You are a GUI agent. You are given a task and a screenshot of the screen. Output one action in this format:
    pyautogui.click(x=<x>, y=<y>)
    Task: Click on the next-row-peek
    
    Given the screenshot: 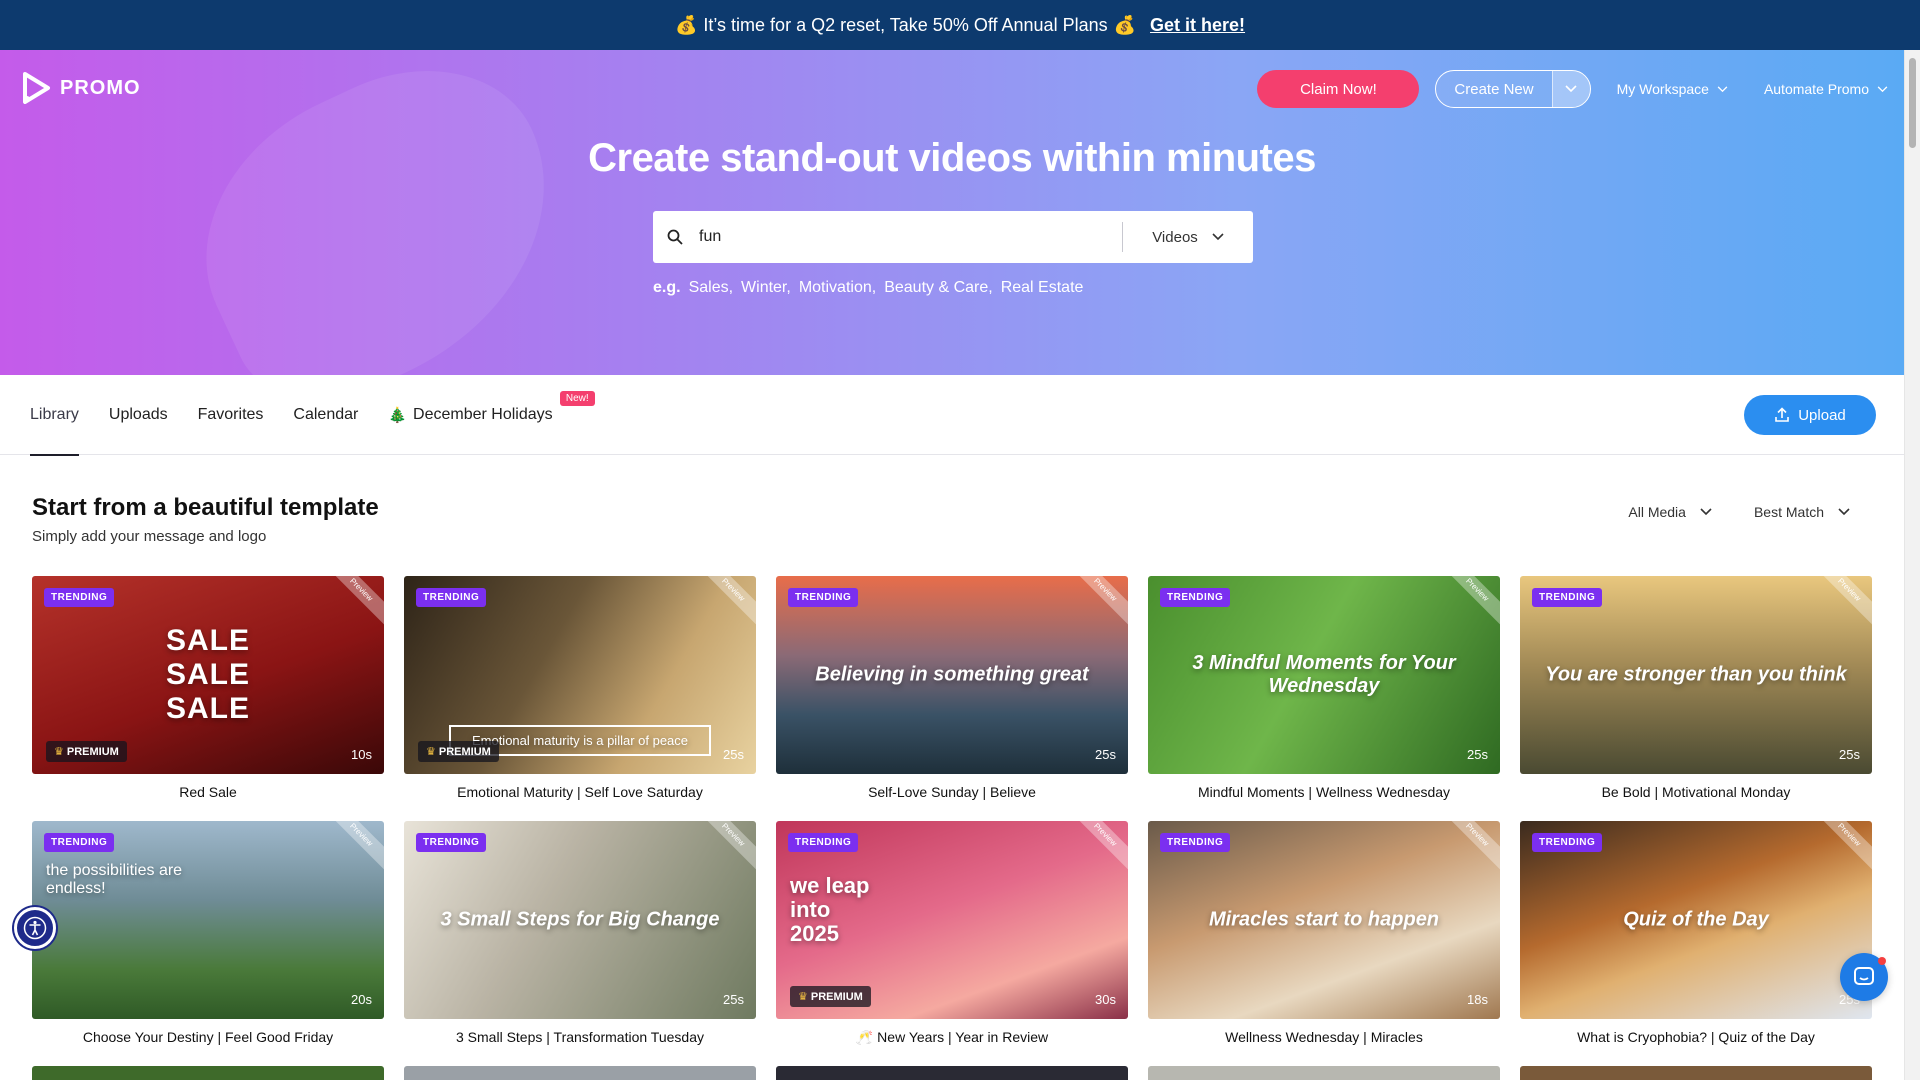 What is the action you would take?
    pyautogui.click(x=952, y=1073)
    